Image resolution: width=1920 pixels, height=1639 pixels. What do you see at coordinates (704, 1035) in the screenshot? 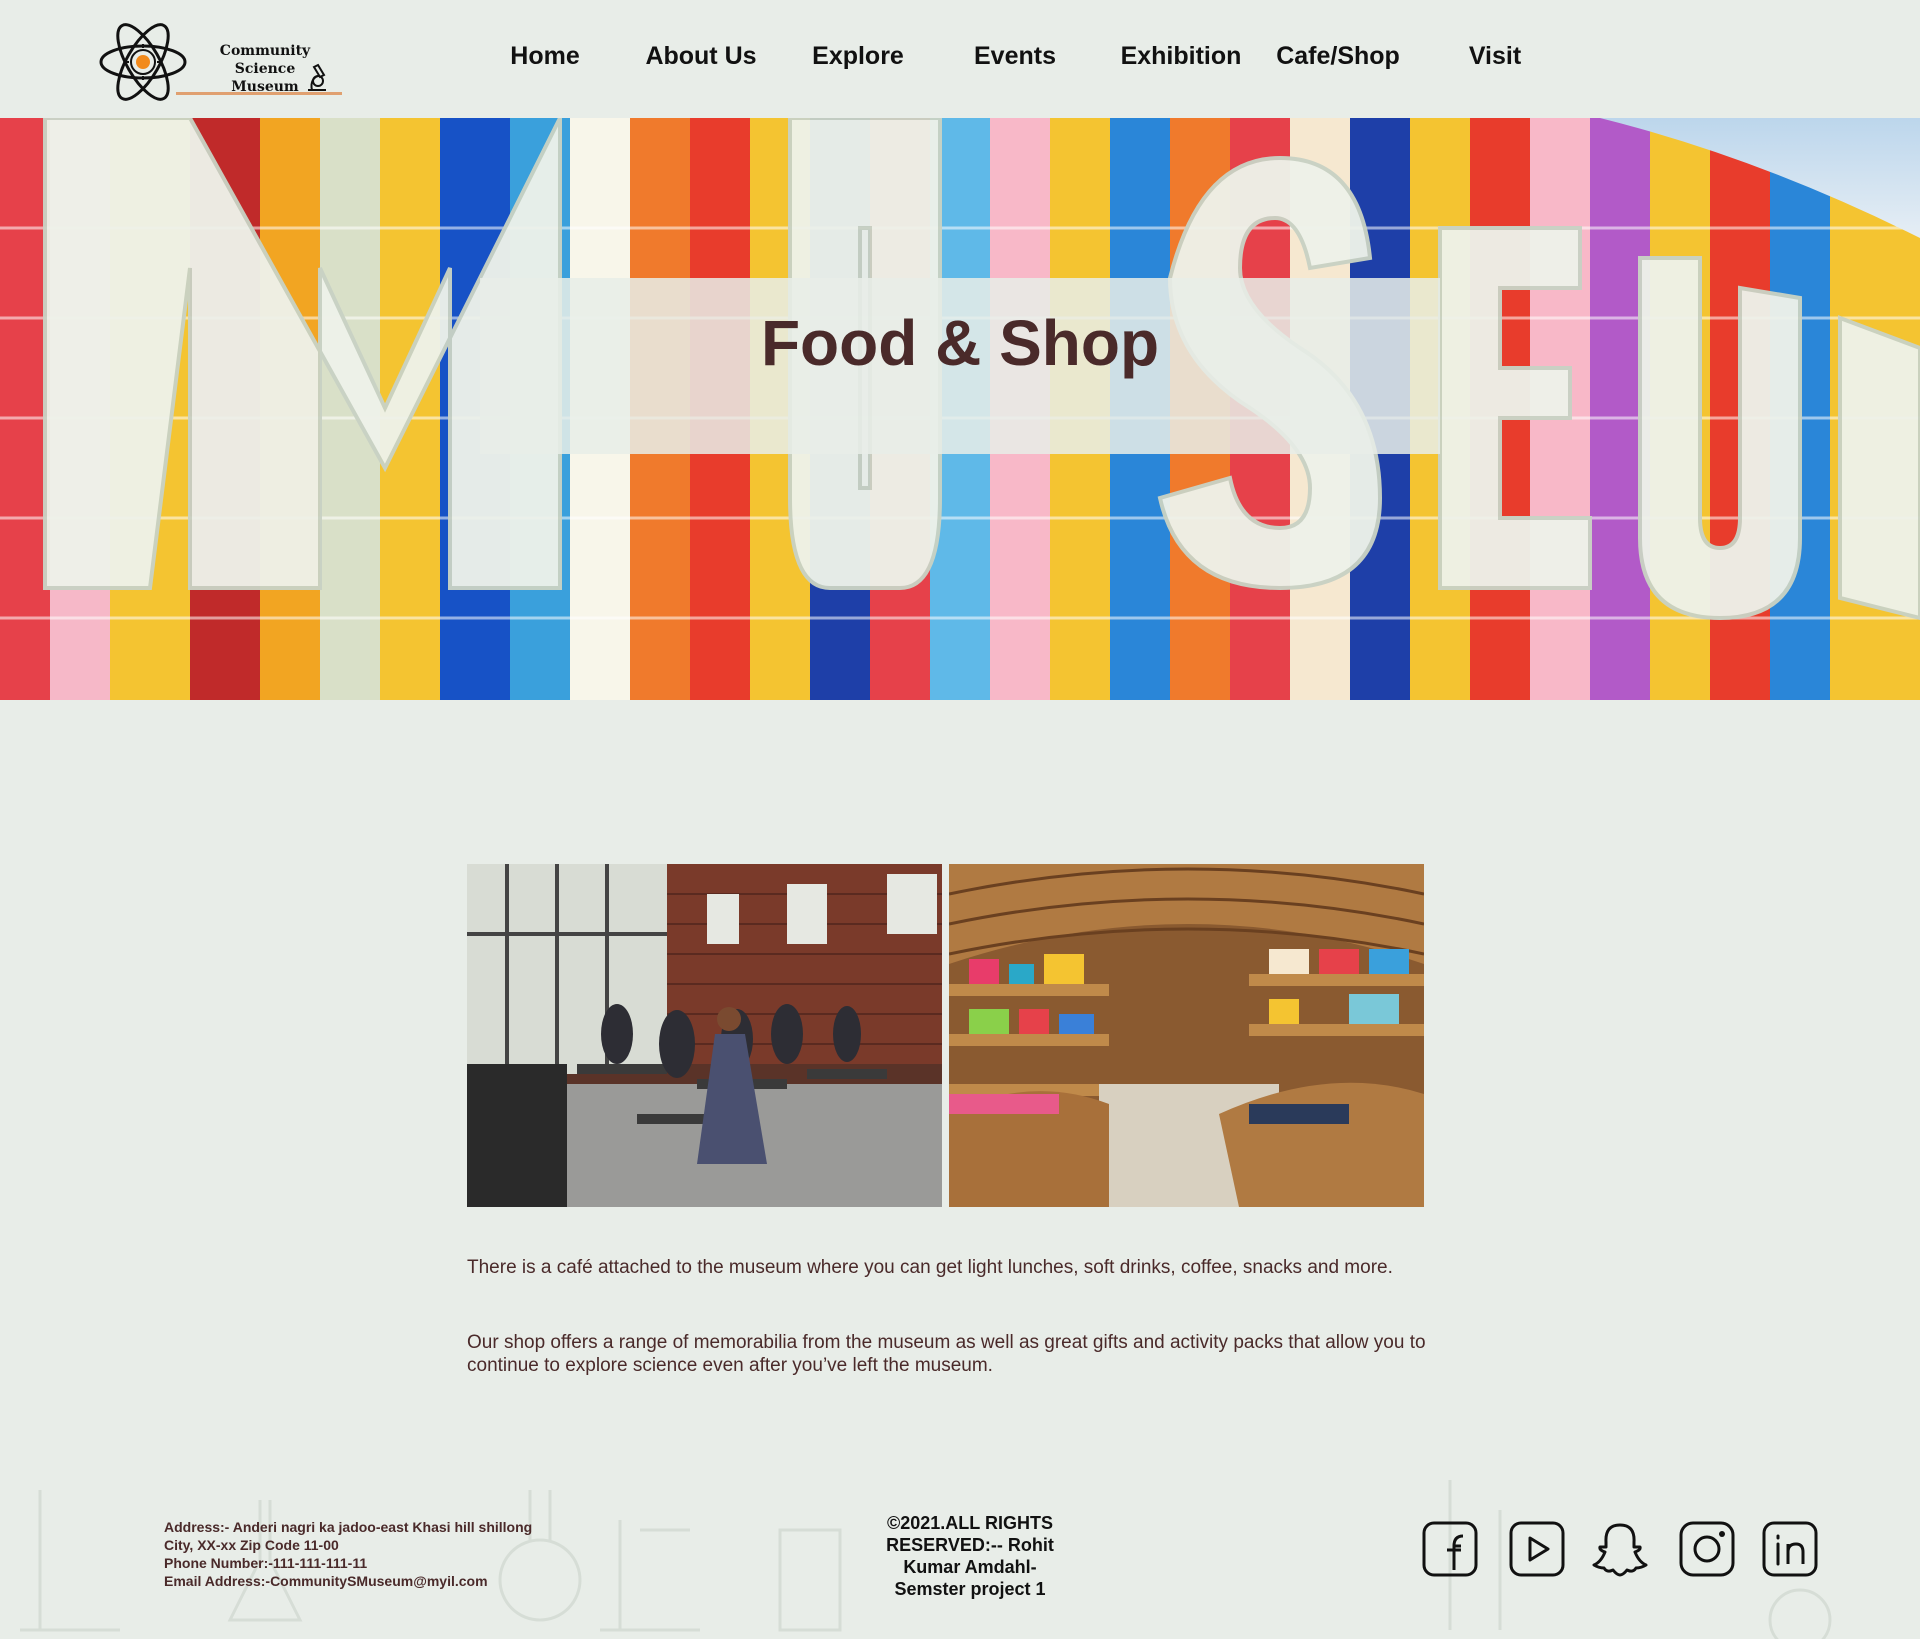
I see `cafe-photo` at bounding box center [704, 1035].